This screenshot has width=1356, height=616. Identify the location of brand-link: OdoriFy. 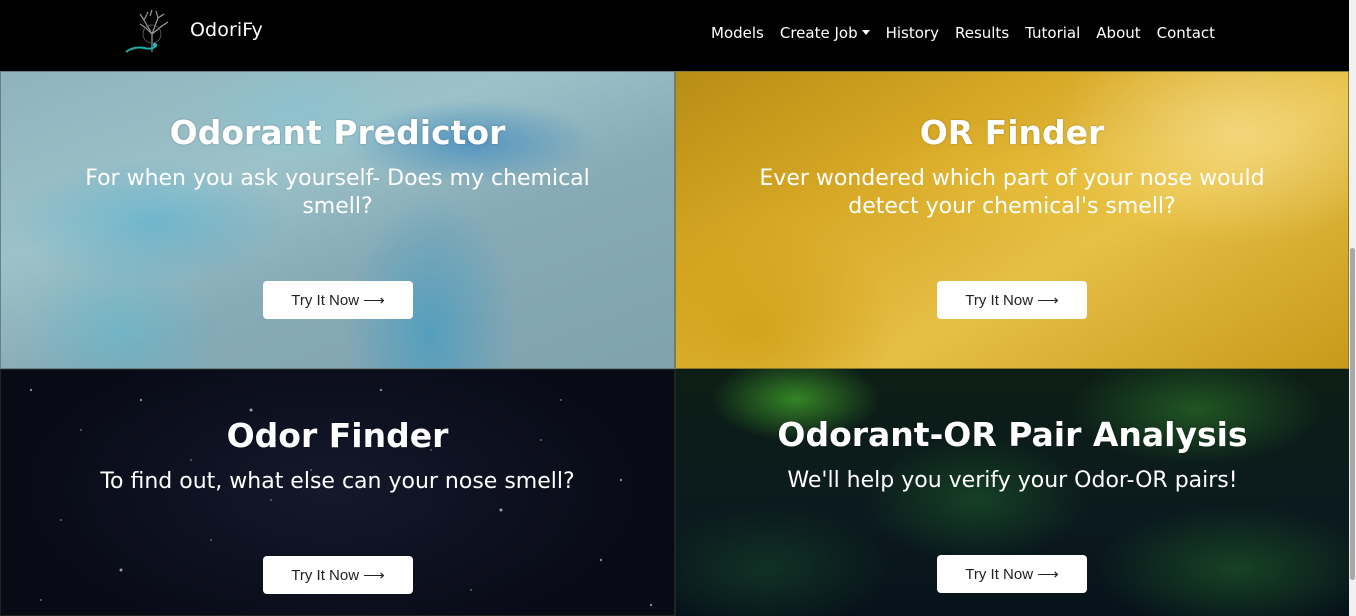
(192, 31).